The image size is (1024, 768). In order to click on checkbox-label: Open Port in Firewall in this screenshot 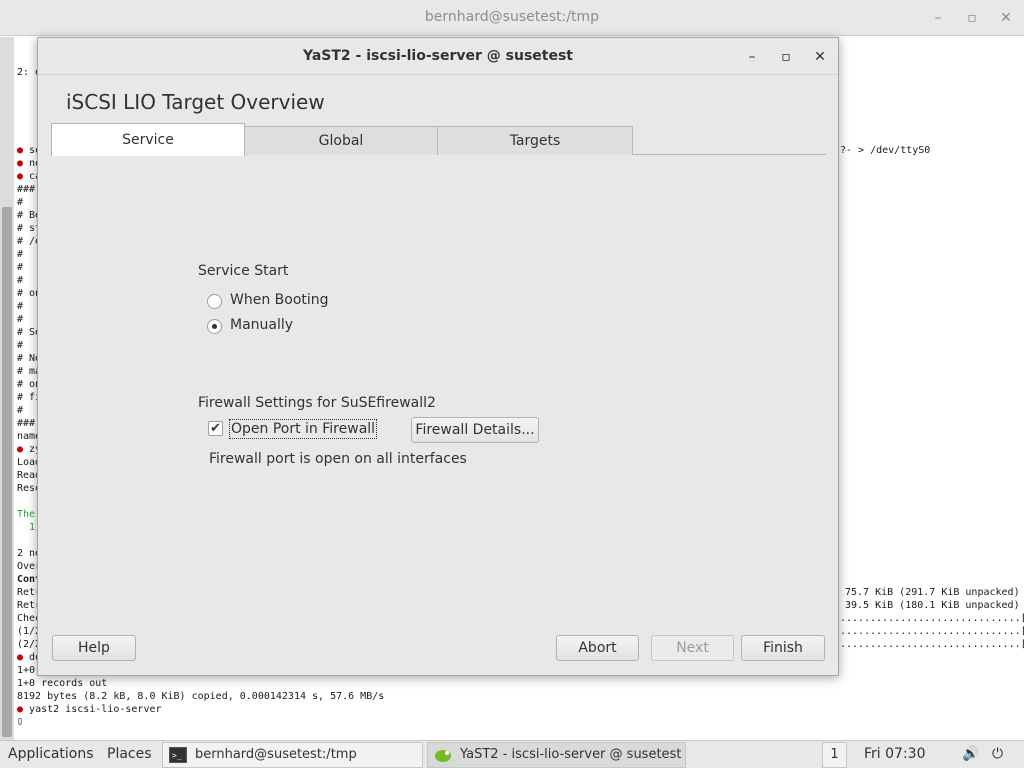, I will do `click(303, 429)`.